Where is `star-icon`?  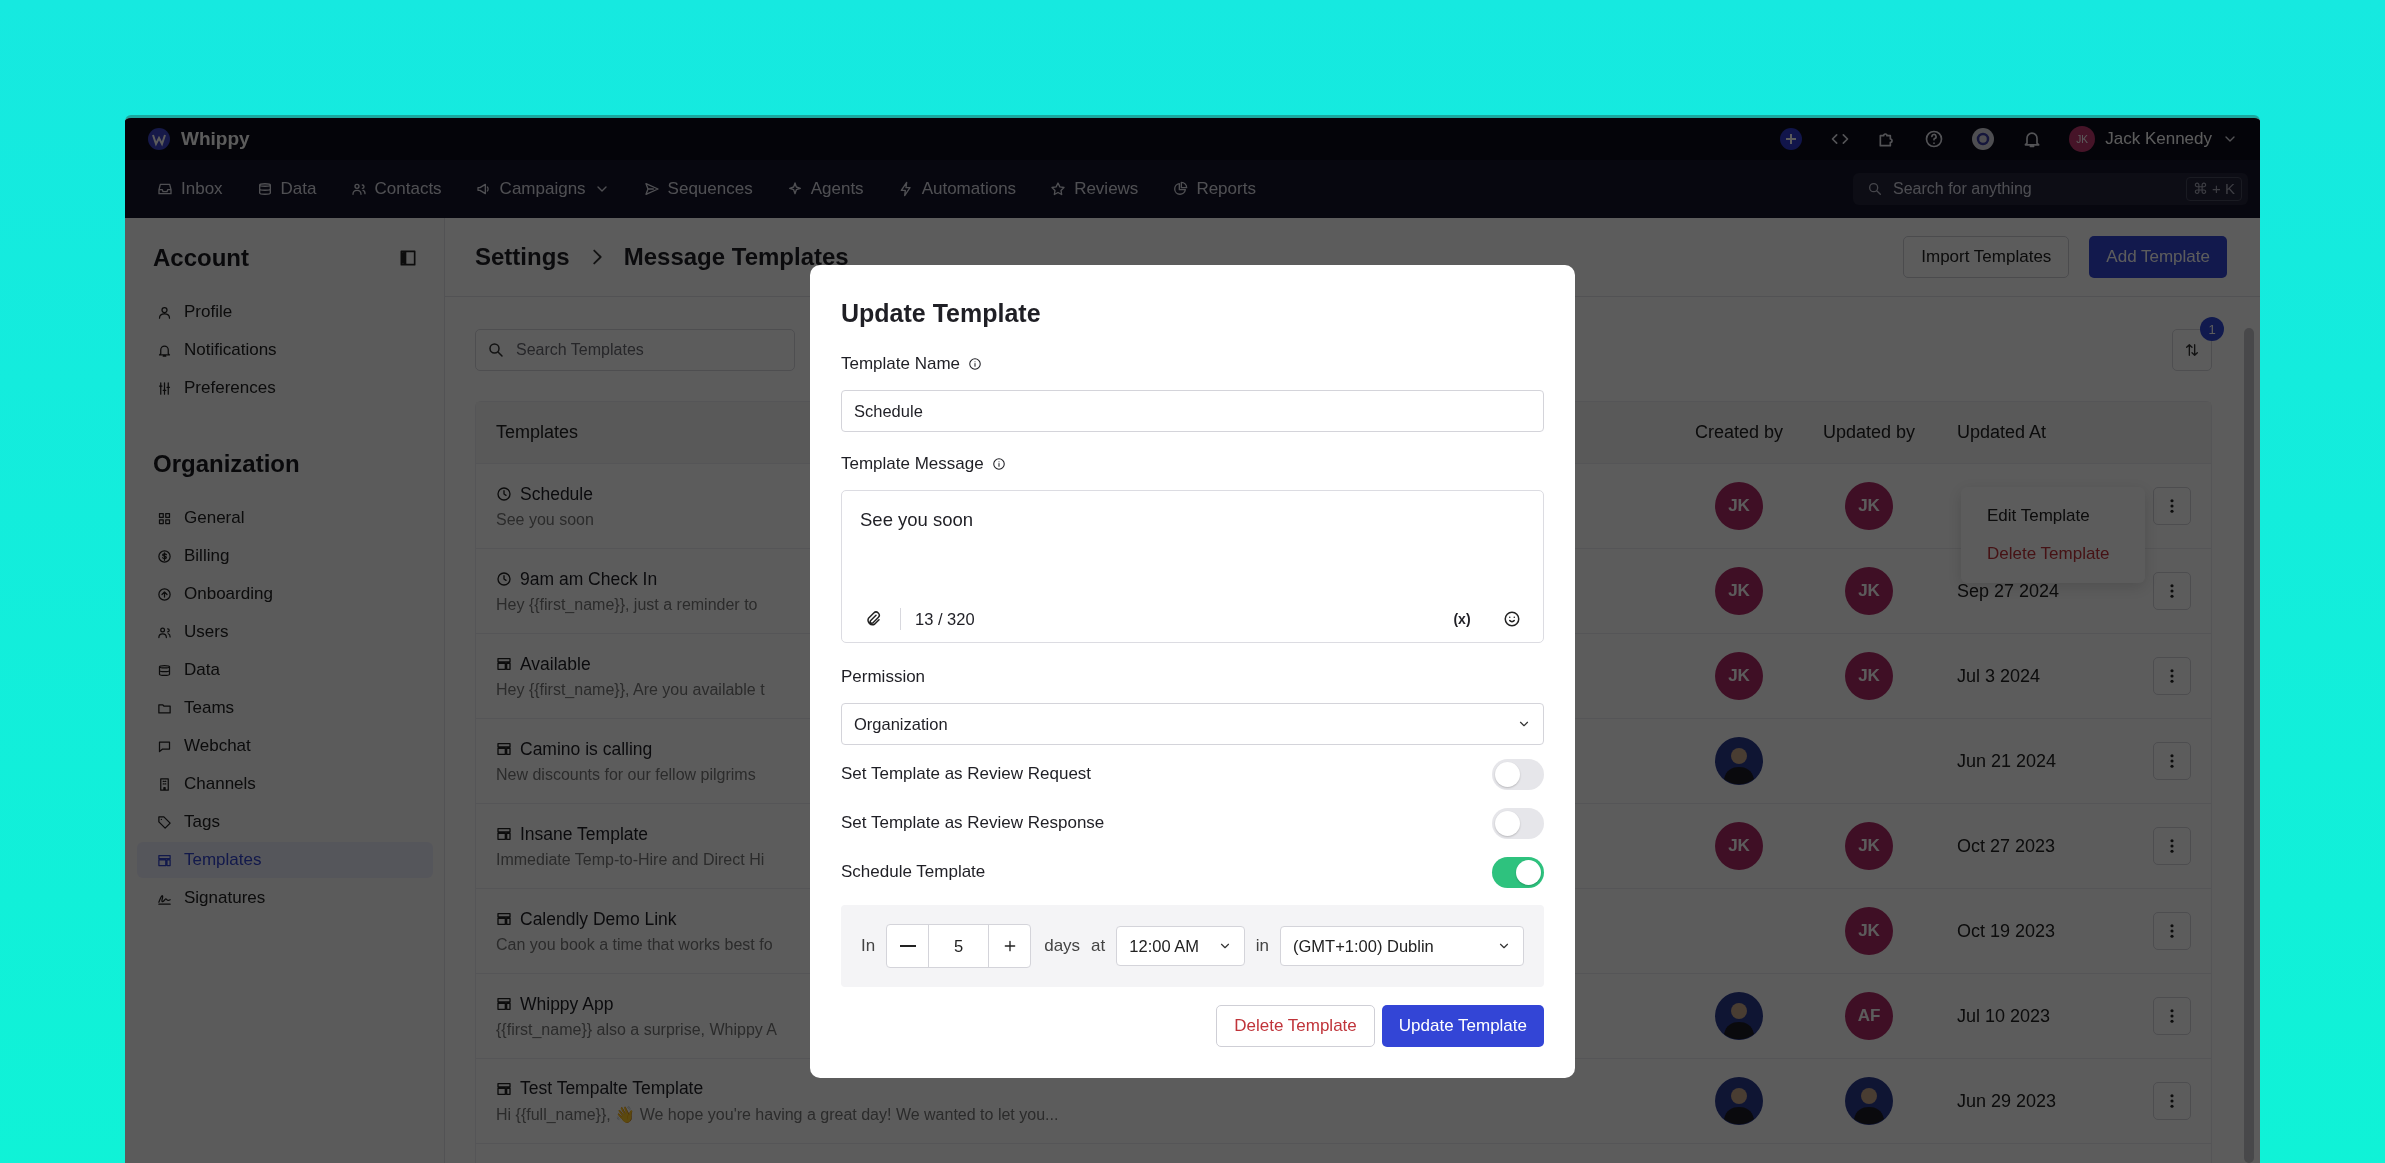 star-icon is located at coordinates (1058, 189).